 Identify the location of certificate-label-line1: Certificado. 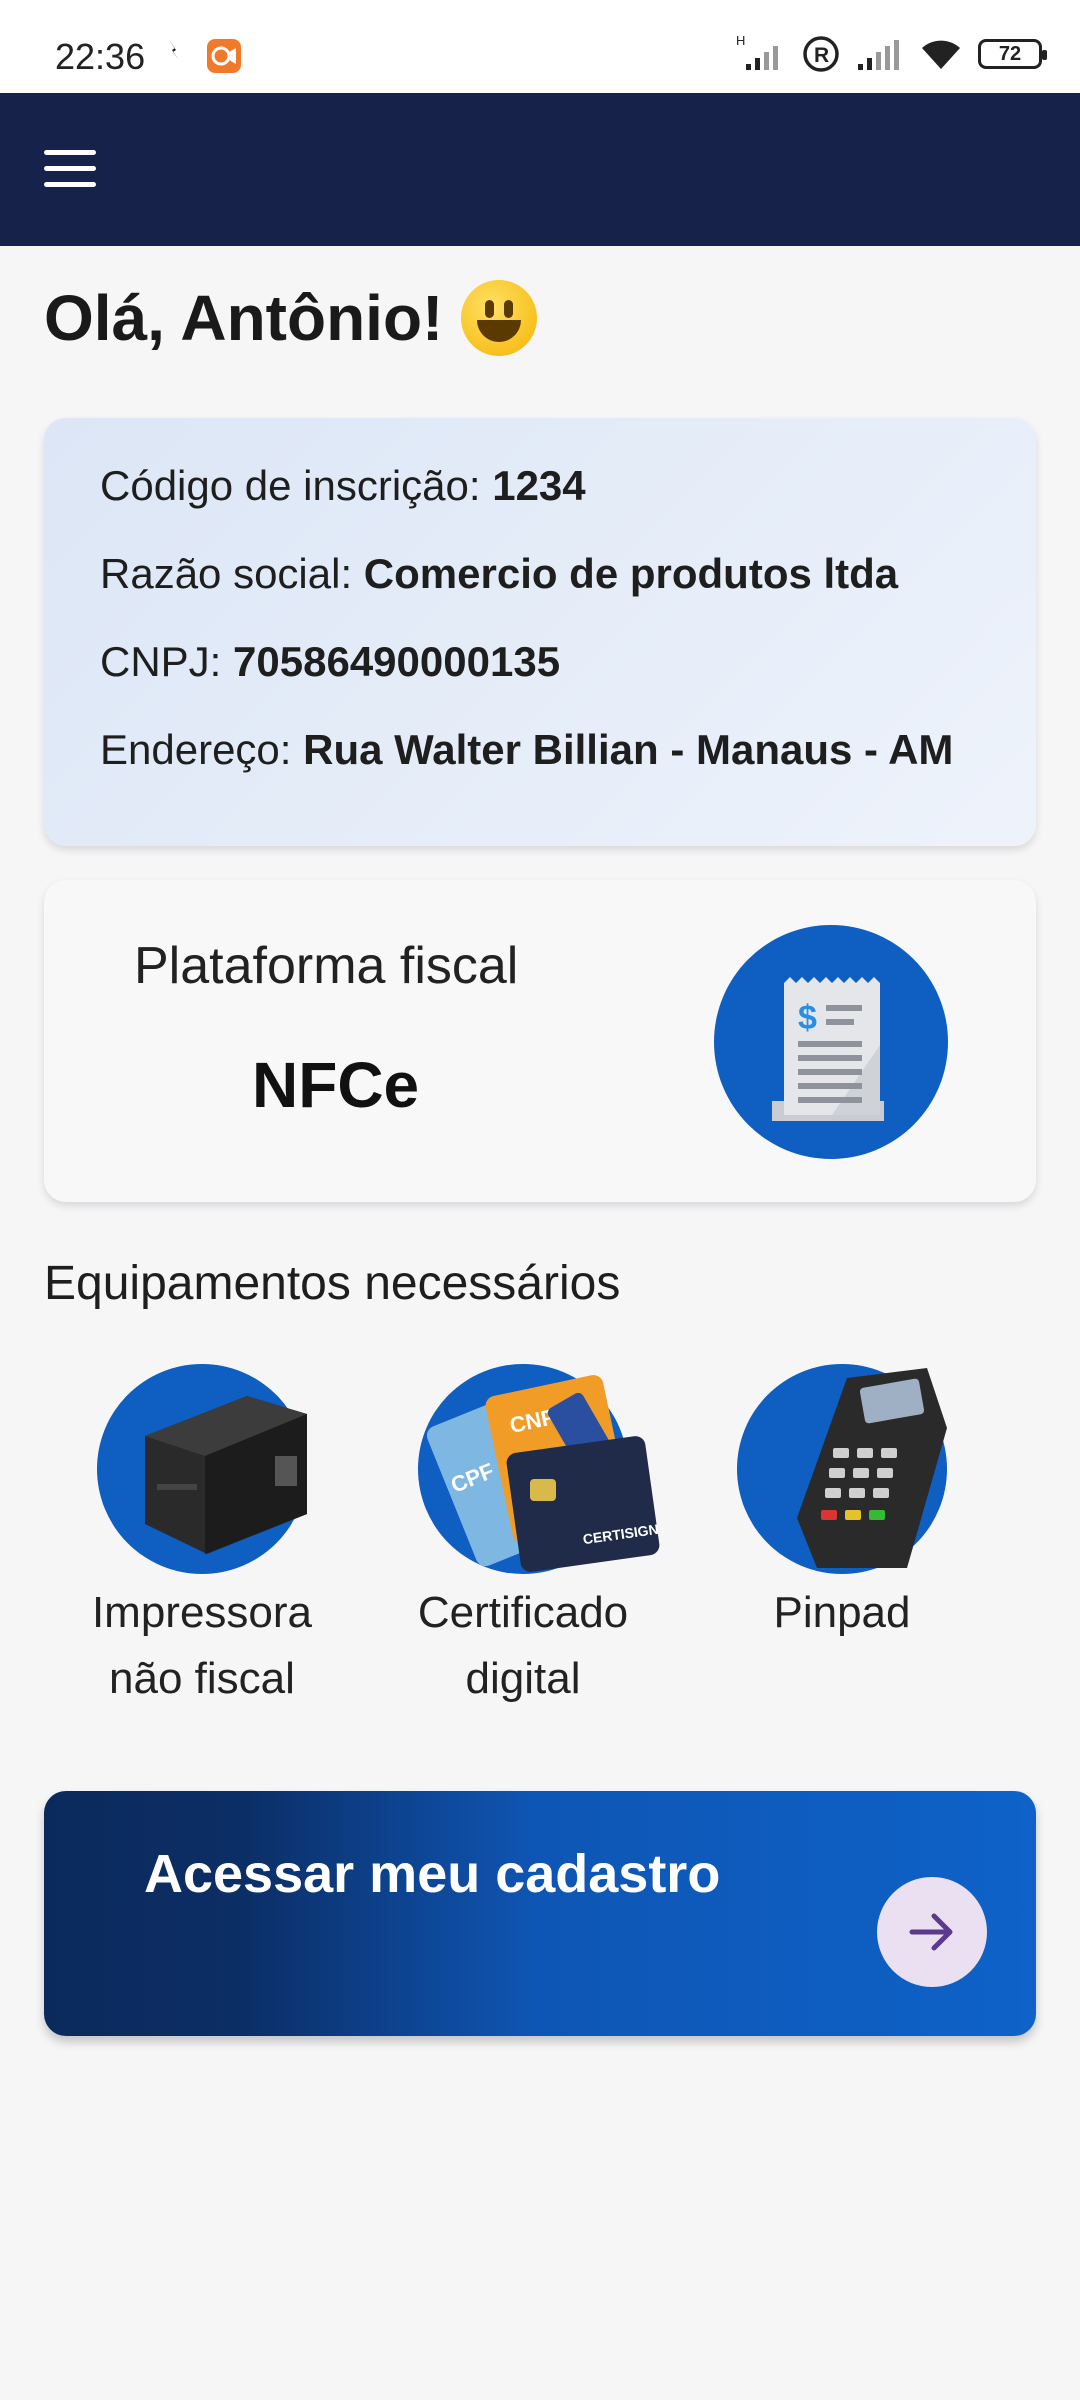
(523, 1612).